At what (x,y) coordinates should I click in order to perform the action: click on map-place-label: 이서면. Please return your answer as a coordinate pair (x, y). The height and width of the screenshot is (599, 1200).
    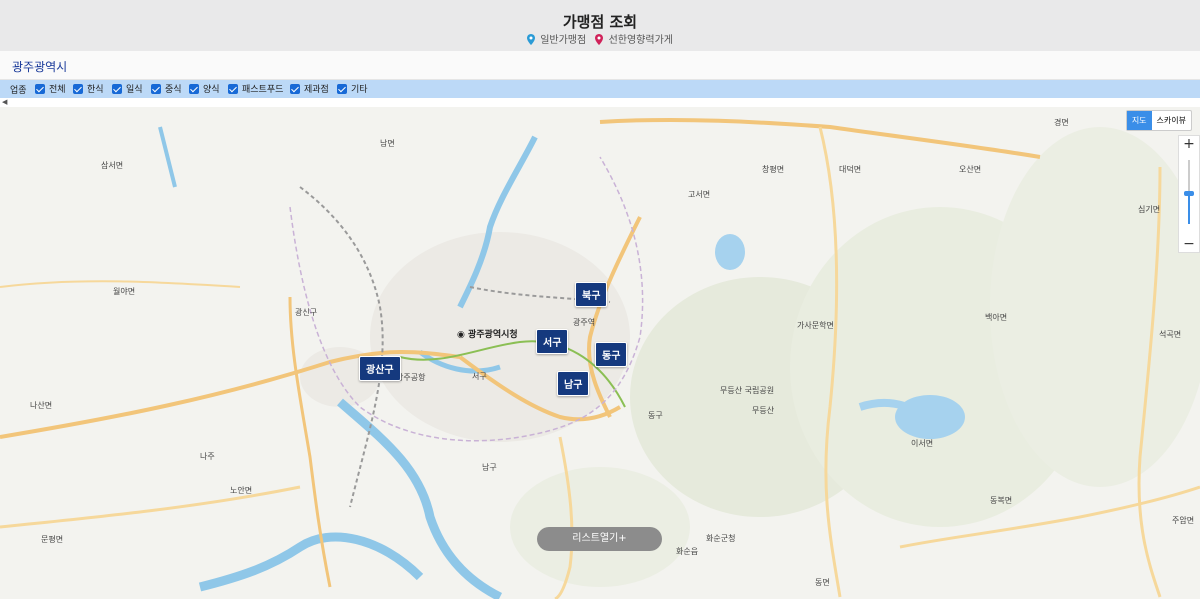
    Looking at the image, I should click on (922, 443).